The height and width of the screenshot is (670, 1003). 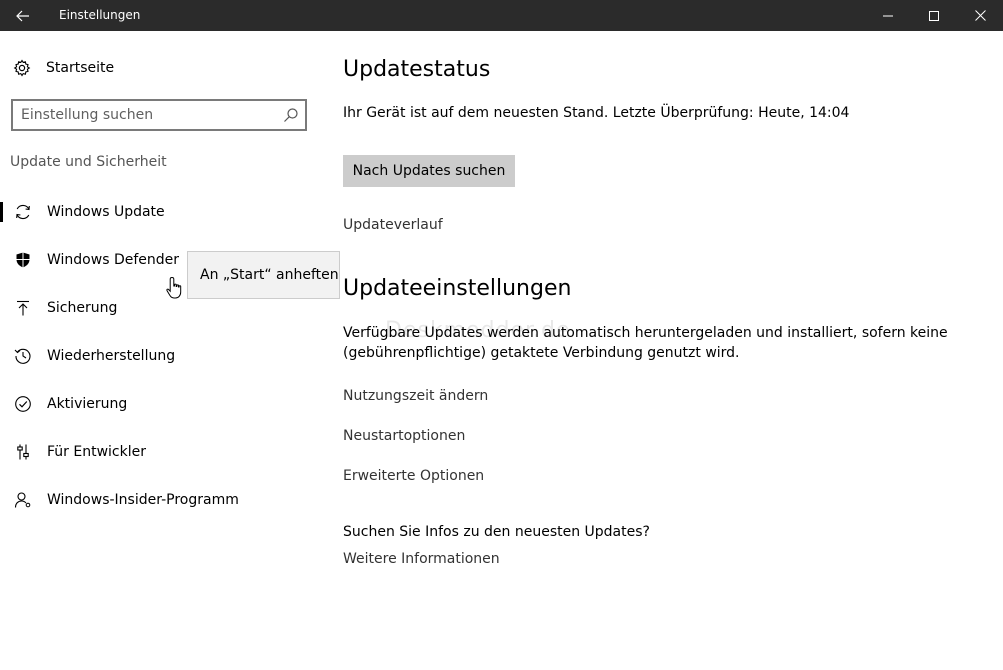 What do you see at coordinates (111, 356) in the screenshot?
I see `sidebar-item-label: Wiederherstellung` at bounding box center [111, 356].